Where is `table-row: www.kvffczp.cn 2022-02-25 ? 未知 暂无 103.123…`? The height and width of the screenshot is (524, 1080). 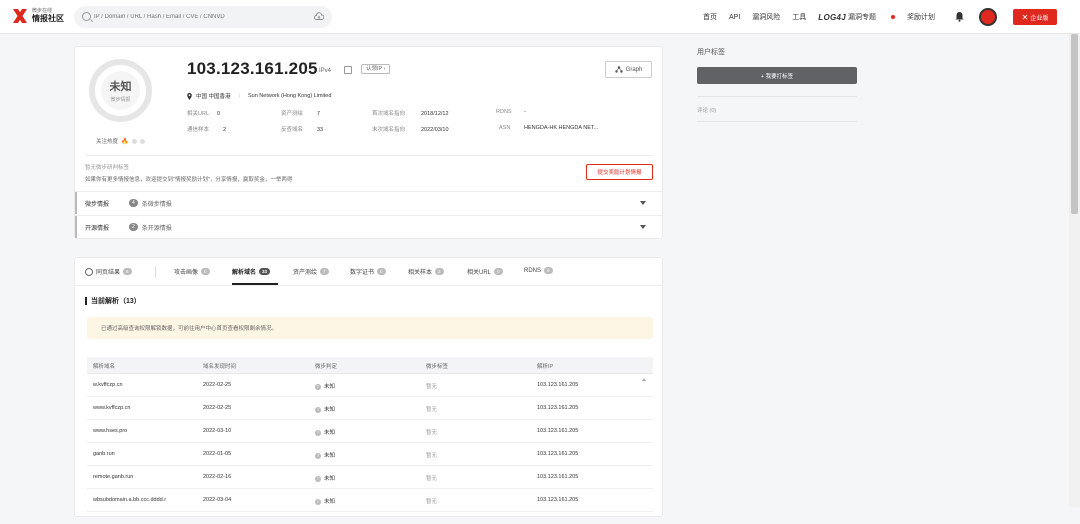
table-row: www.kvffczp.cn 2022-02-25 ? 未知 暂无 103.123… is located at coordinates (370, 408).